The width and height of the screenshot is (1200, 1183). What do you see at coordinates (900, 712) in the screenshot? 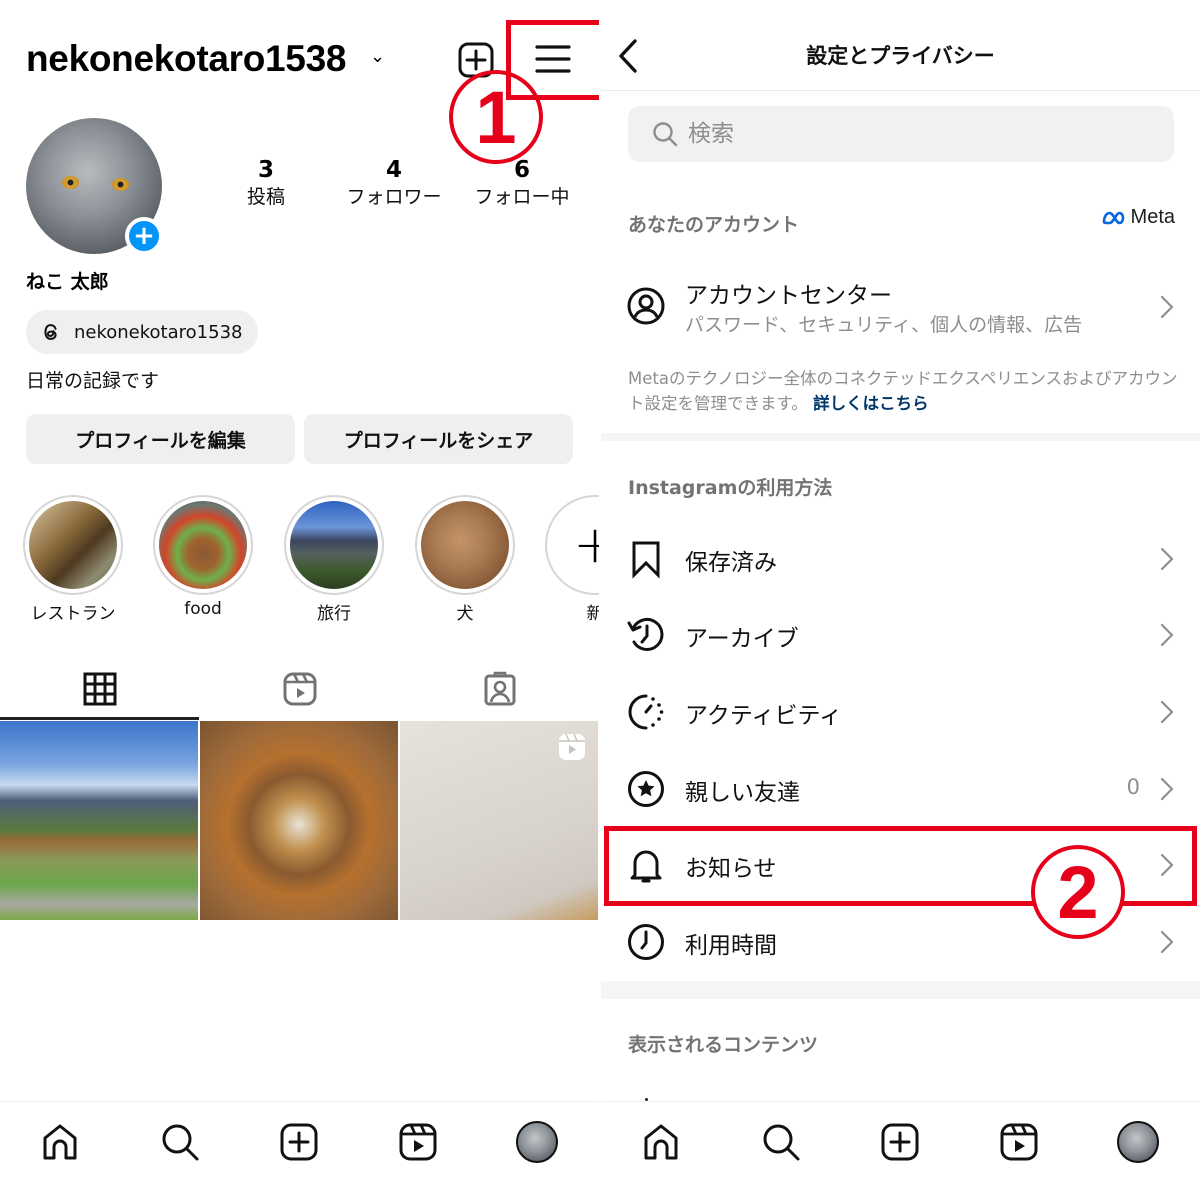
I see `settings-row-activity: アクティビティ` at bounding box center [900, 712].